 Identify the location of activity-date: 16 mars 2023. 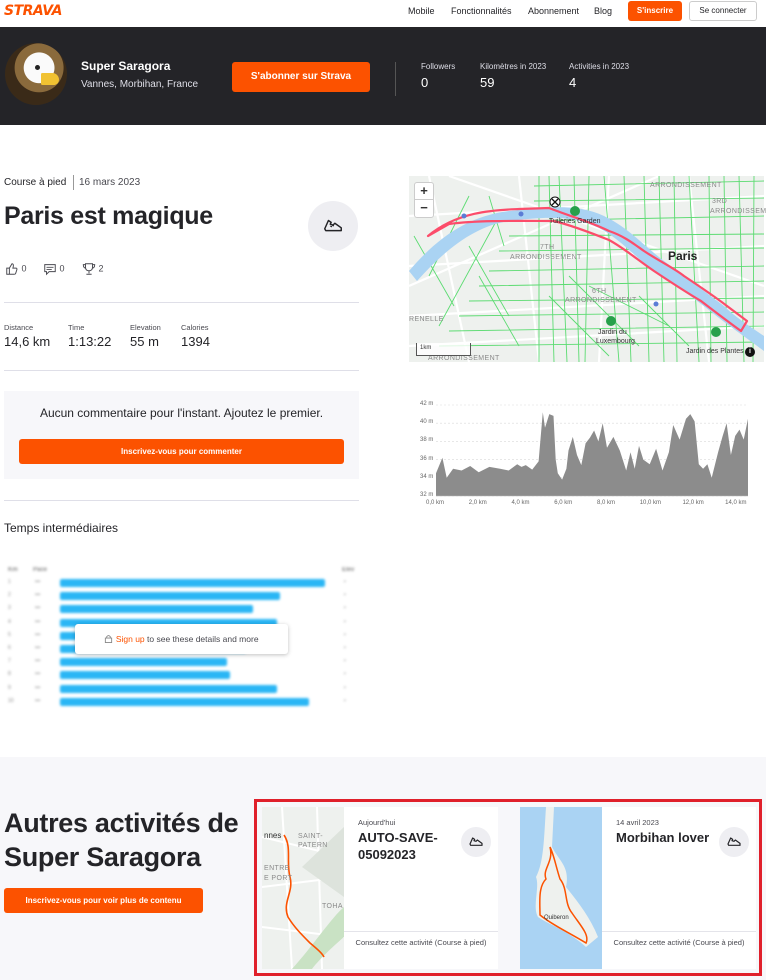
(110, 182).